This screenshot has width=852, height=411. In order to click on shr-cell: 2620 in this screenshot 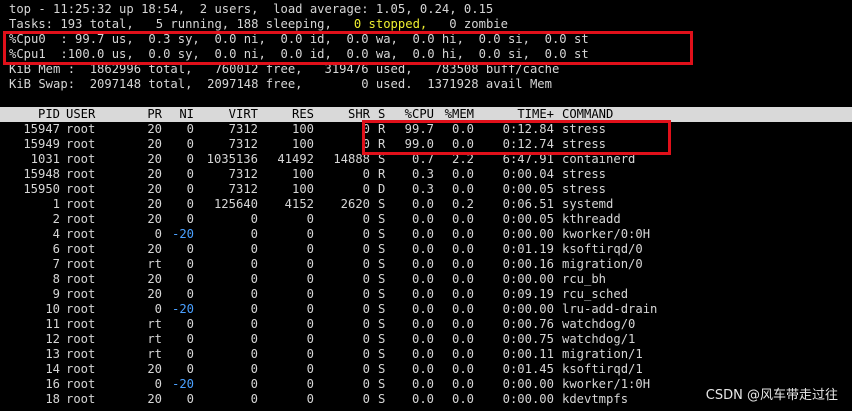, I will do `click(355, 204)`.